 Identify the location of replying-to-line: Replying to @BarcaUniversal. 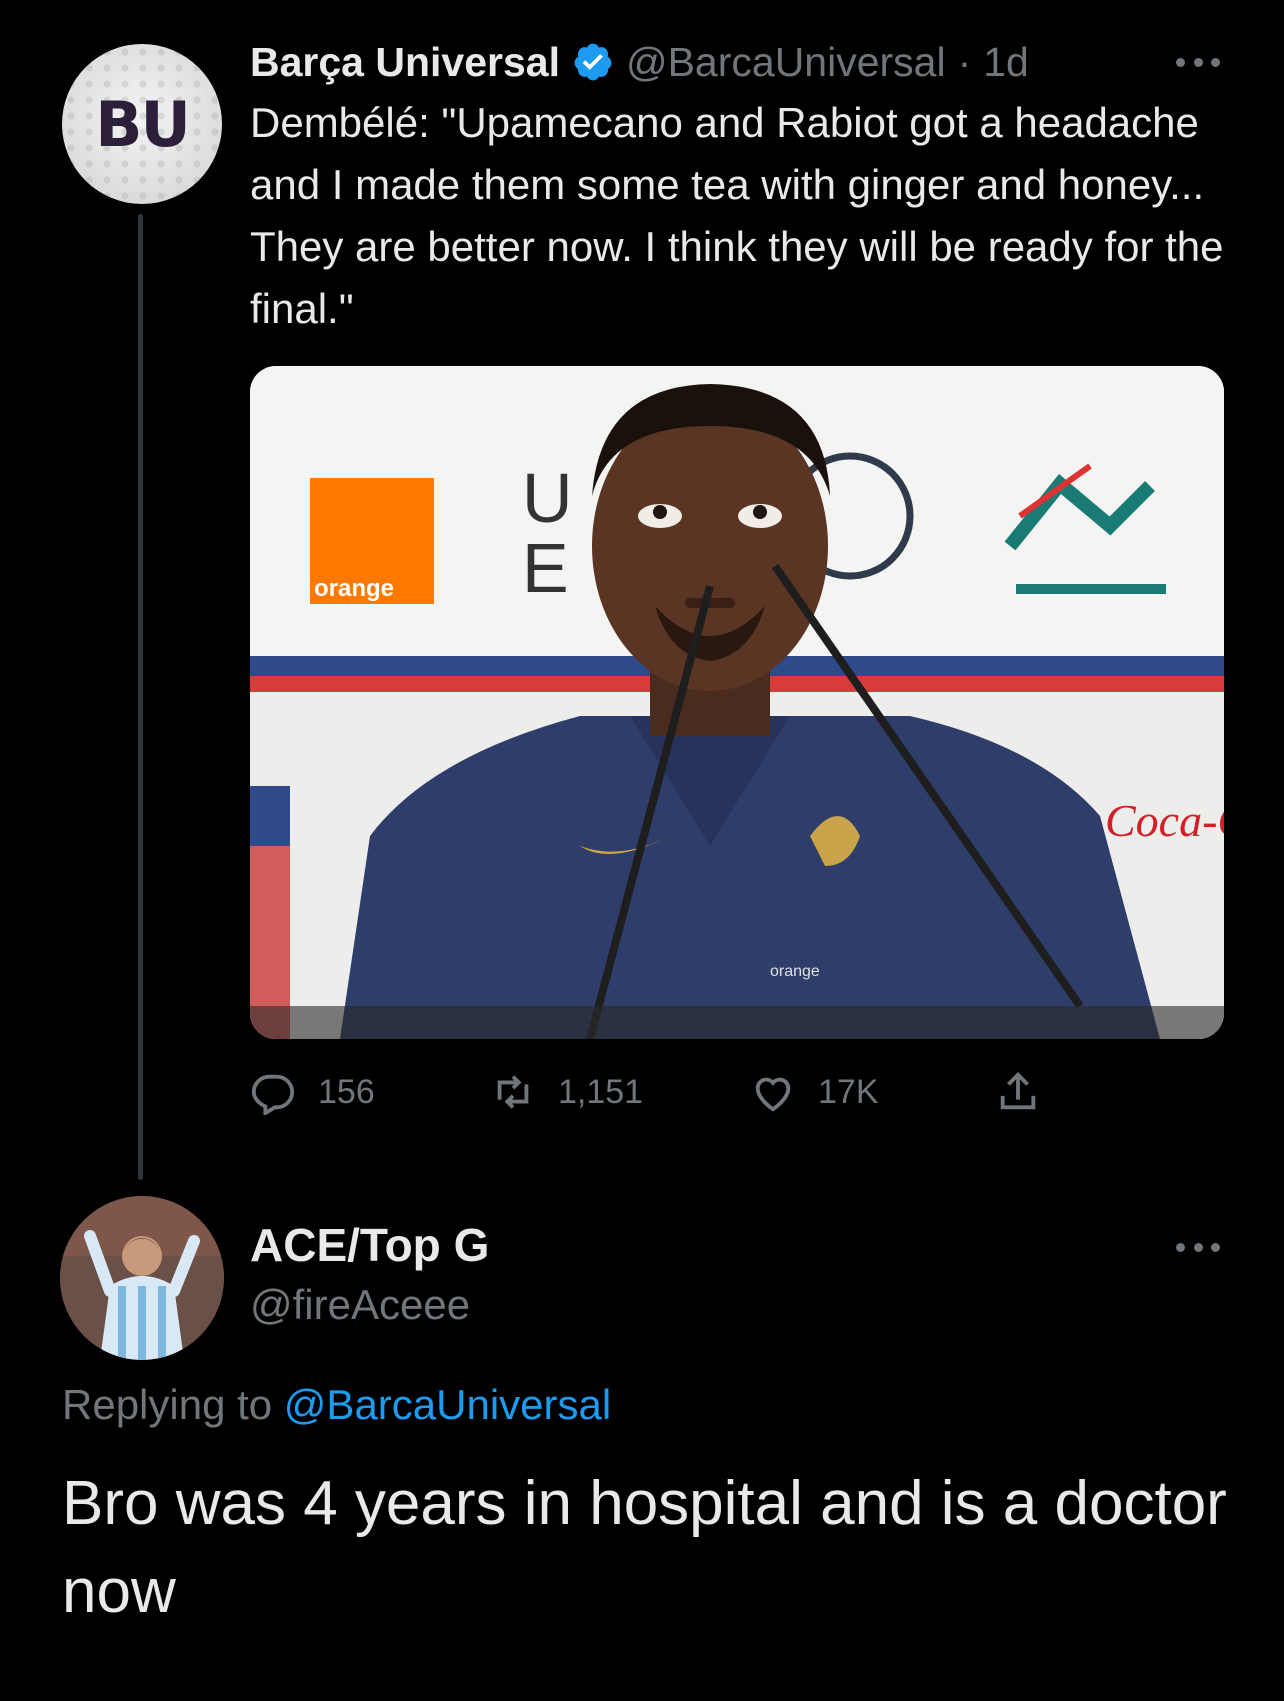
(336, 1405).